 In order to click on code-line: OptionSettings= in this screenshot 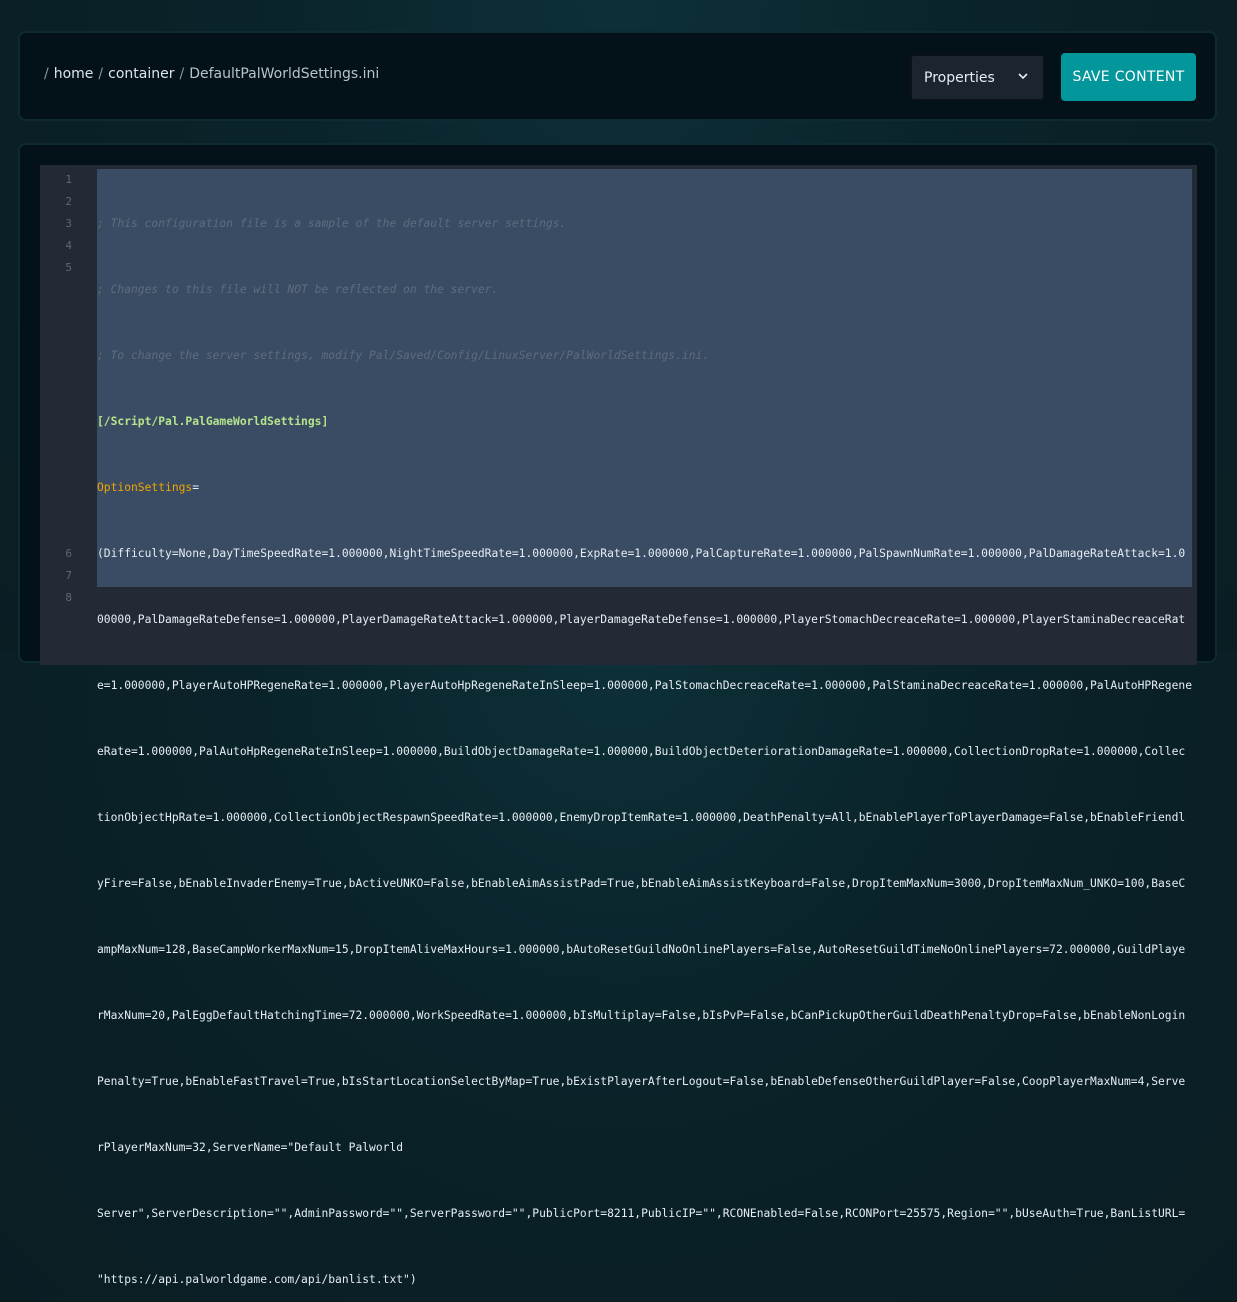, I will do `click(644, 488)`.